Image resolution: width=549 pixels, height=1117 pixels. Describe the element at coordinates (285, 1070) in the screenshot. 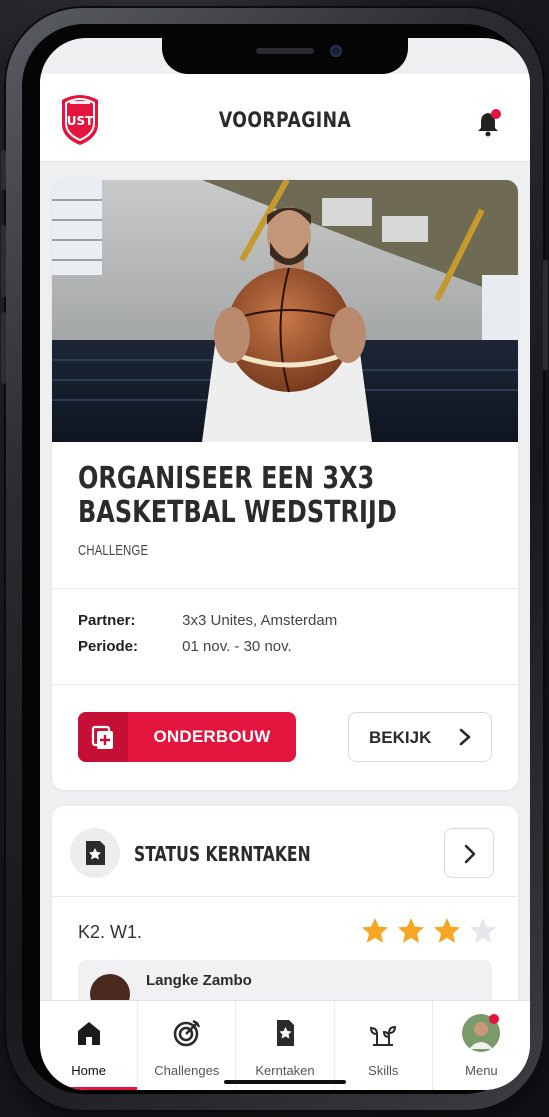

I see `nav-label: Kerntaken` at that location.